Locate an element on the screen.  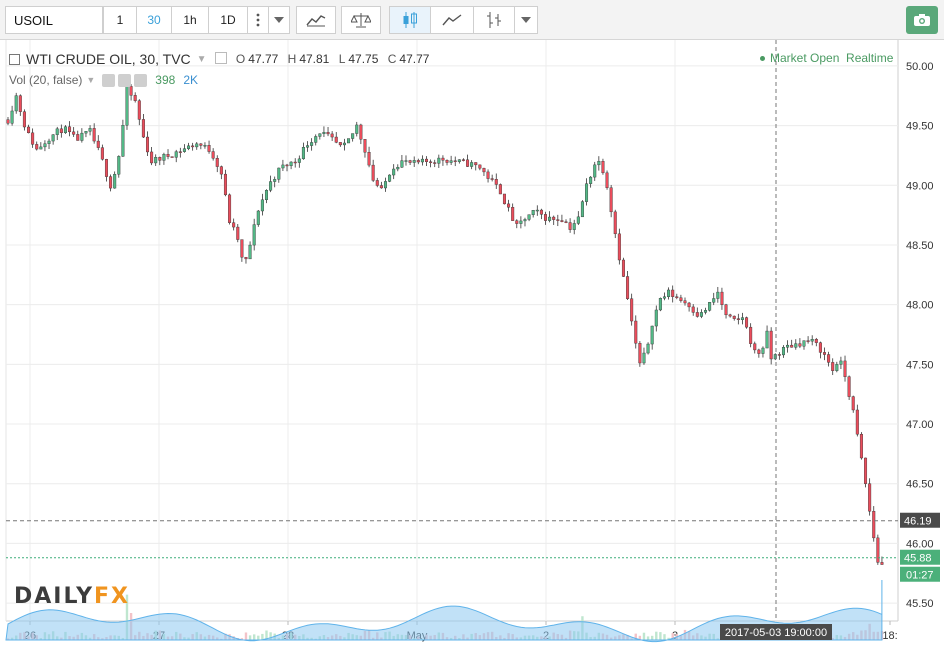
compare-icon is located at coordinates (361, 20).